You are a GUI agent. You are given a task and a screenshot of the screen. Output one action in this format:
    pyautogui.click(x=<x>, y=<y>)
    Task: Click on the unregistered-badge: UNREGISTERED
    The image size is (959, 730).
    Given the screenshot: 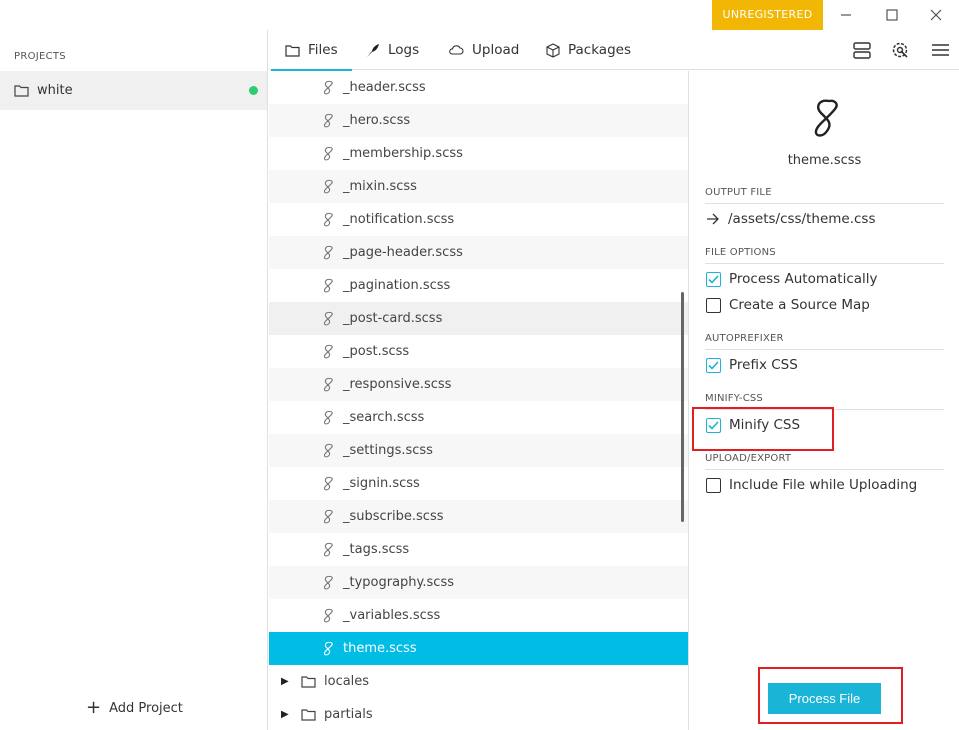 What is the action you would take?
    pyautogui.click(x=767, y=15)
    